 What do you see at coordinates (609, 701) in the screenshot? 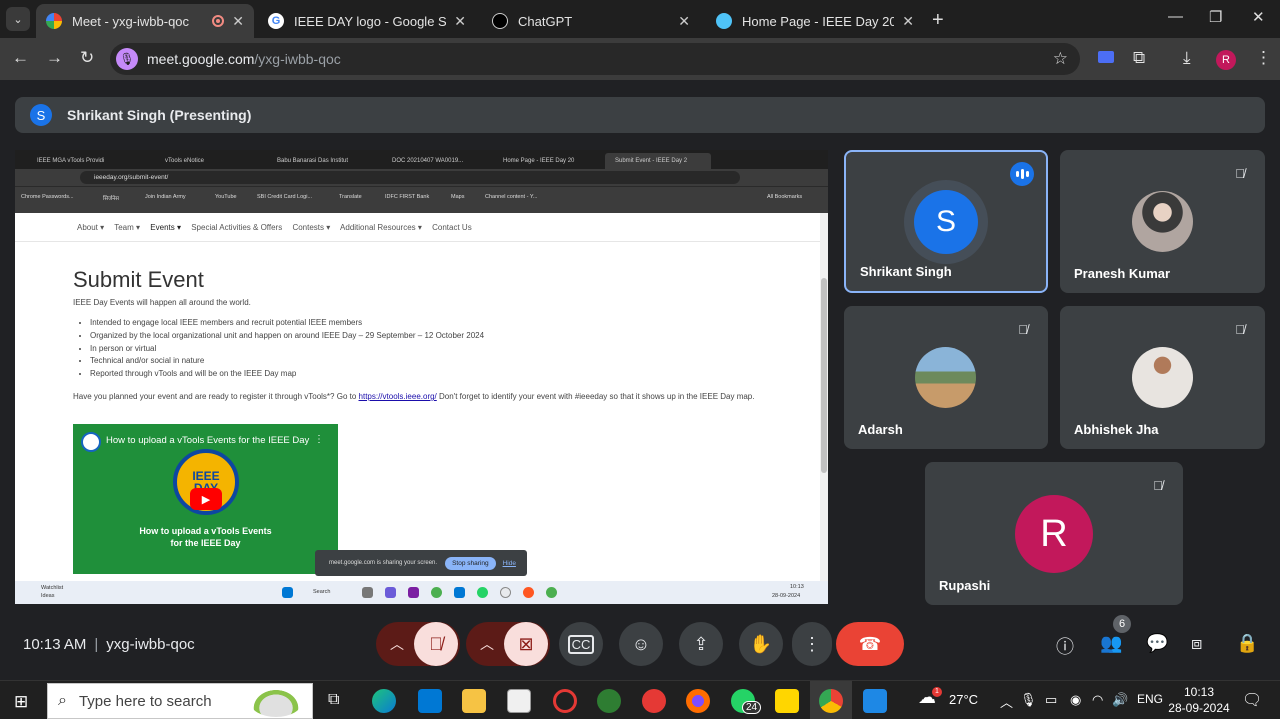
I see `tree-app-icon` at bounding box center [609, 701].